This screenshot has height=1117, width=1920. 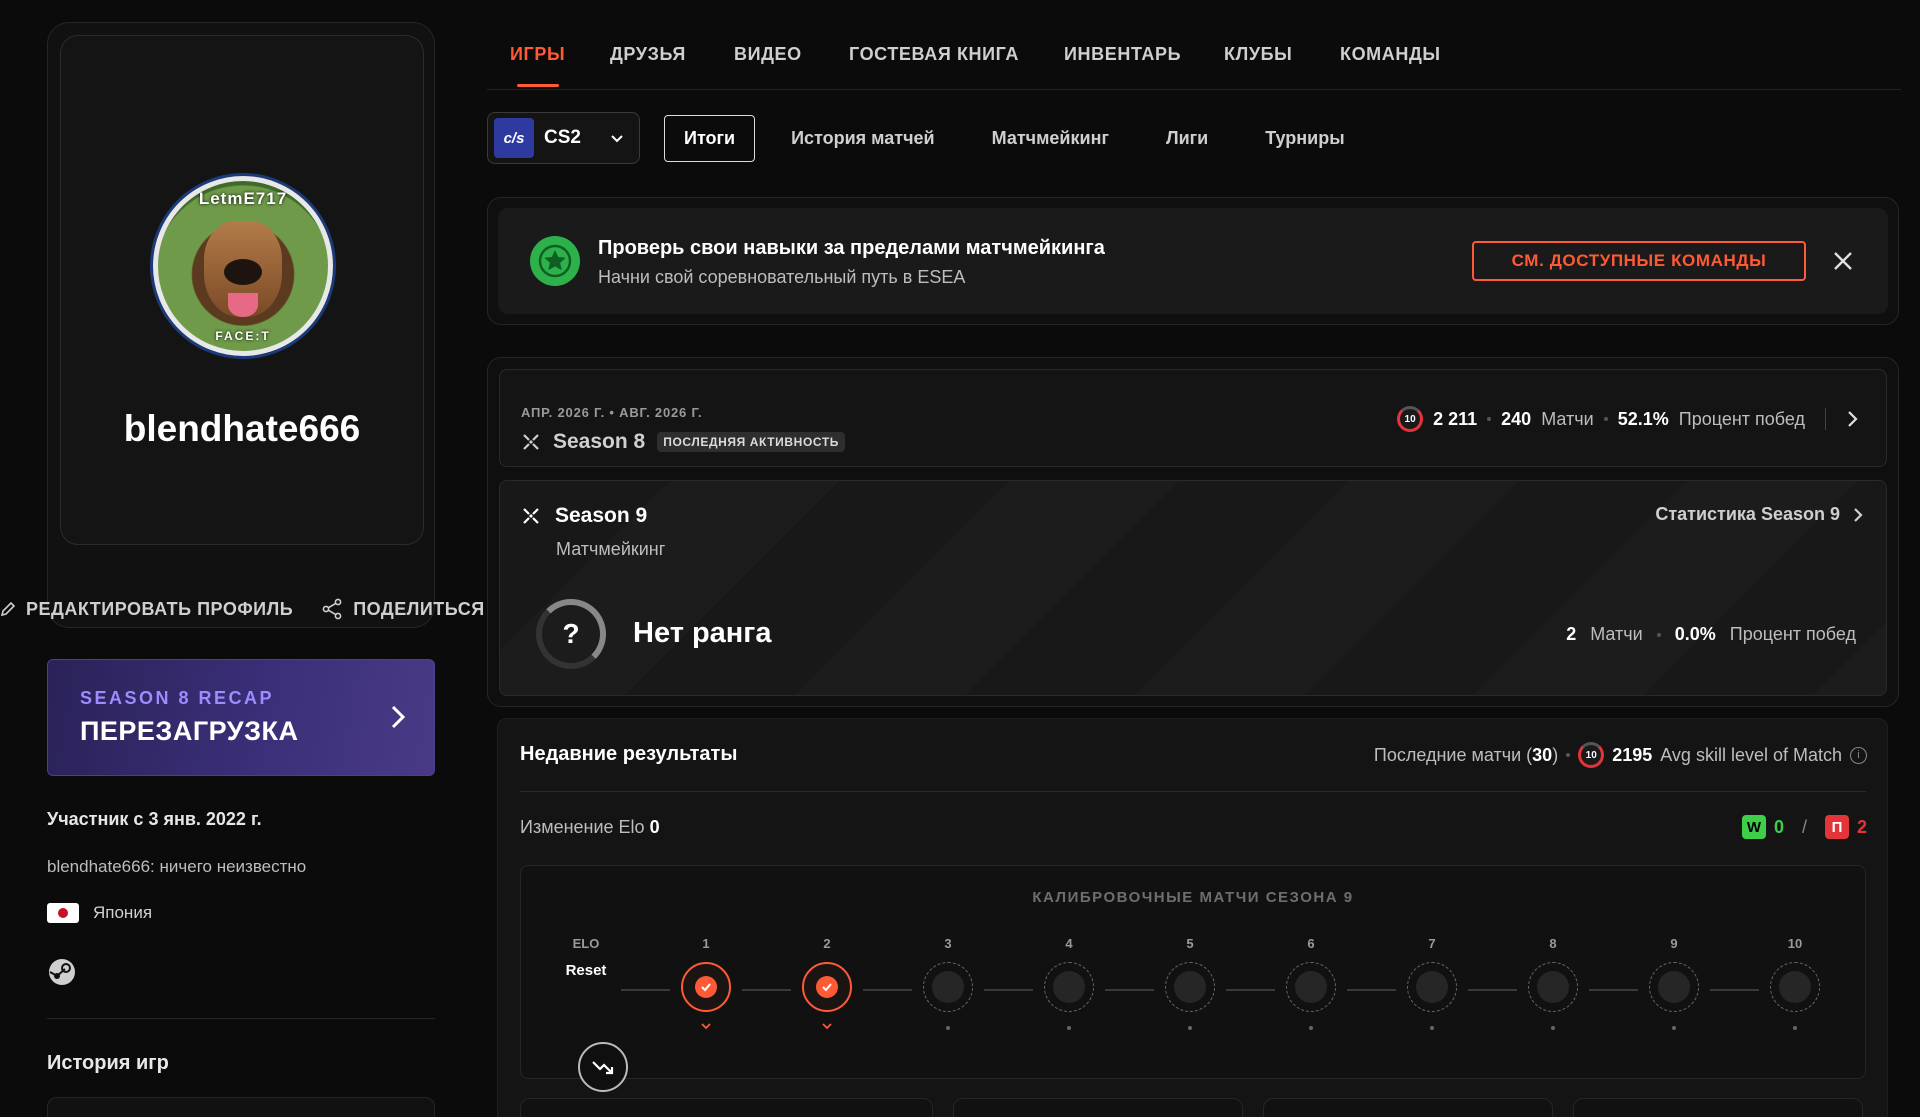 I want to click on calibration-step-label: 10, so click(x=1795, y=943).